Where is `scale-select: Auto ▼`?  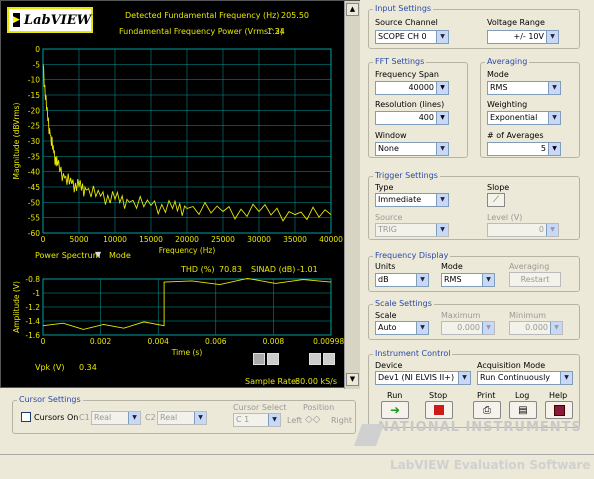 scale-select: Auto ▼ is located at coordinates (402, 328).